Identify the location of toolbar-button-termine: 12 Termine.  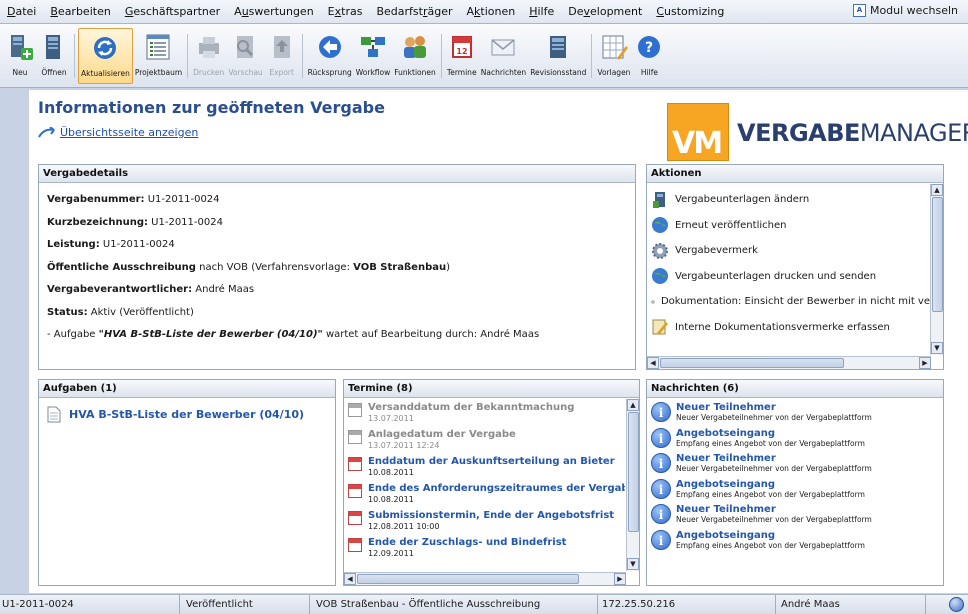
(462, 56).